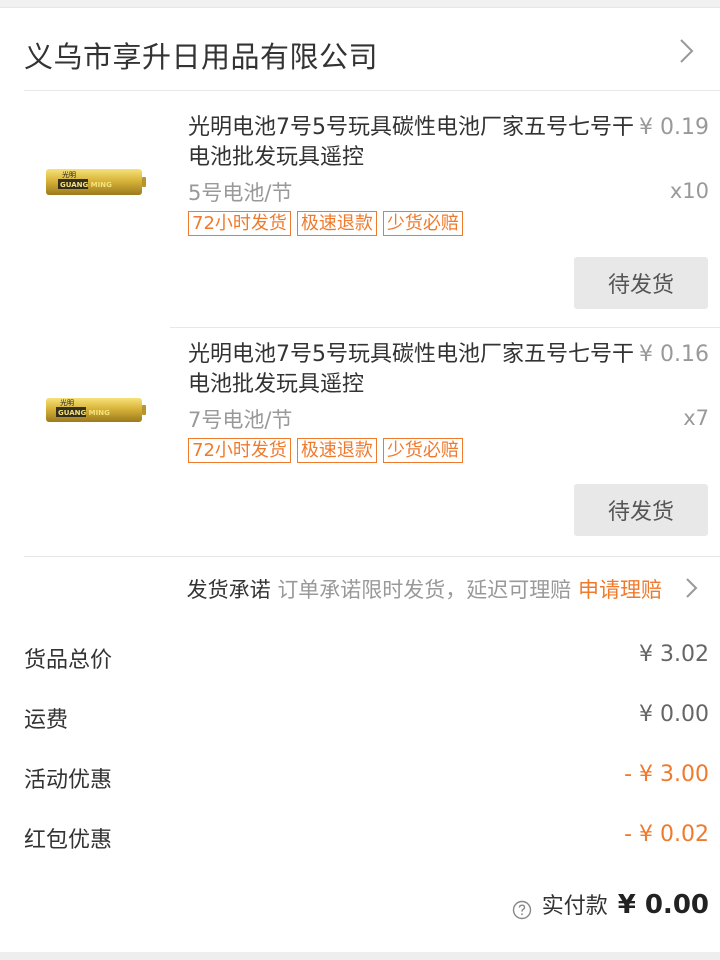 This screenshot has height=960, width=720. I want to click on shipping-promise-row: 发货承诺 订单承诺限时发货，延迟可理赔 申请理赔, so click(360, 588).